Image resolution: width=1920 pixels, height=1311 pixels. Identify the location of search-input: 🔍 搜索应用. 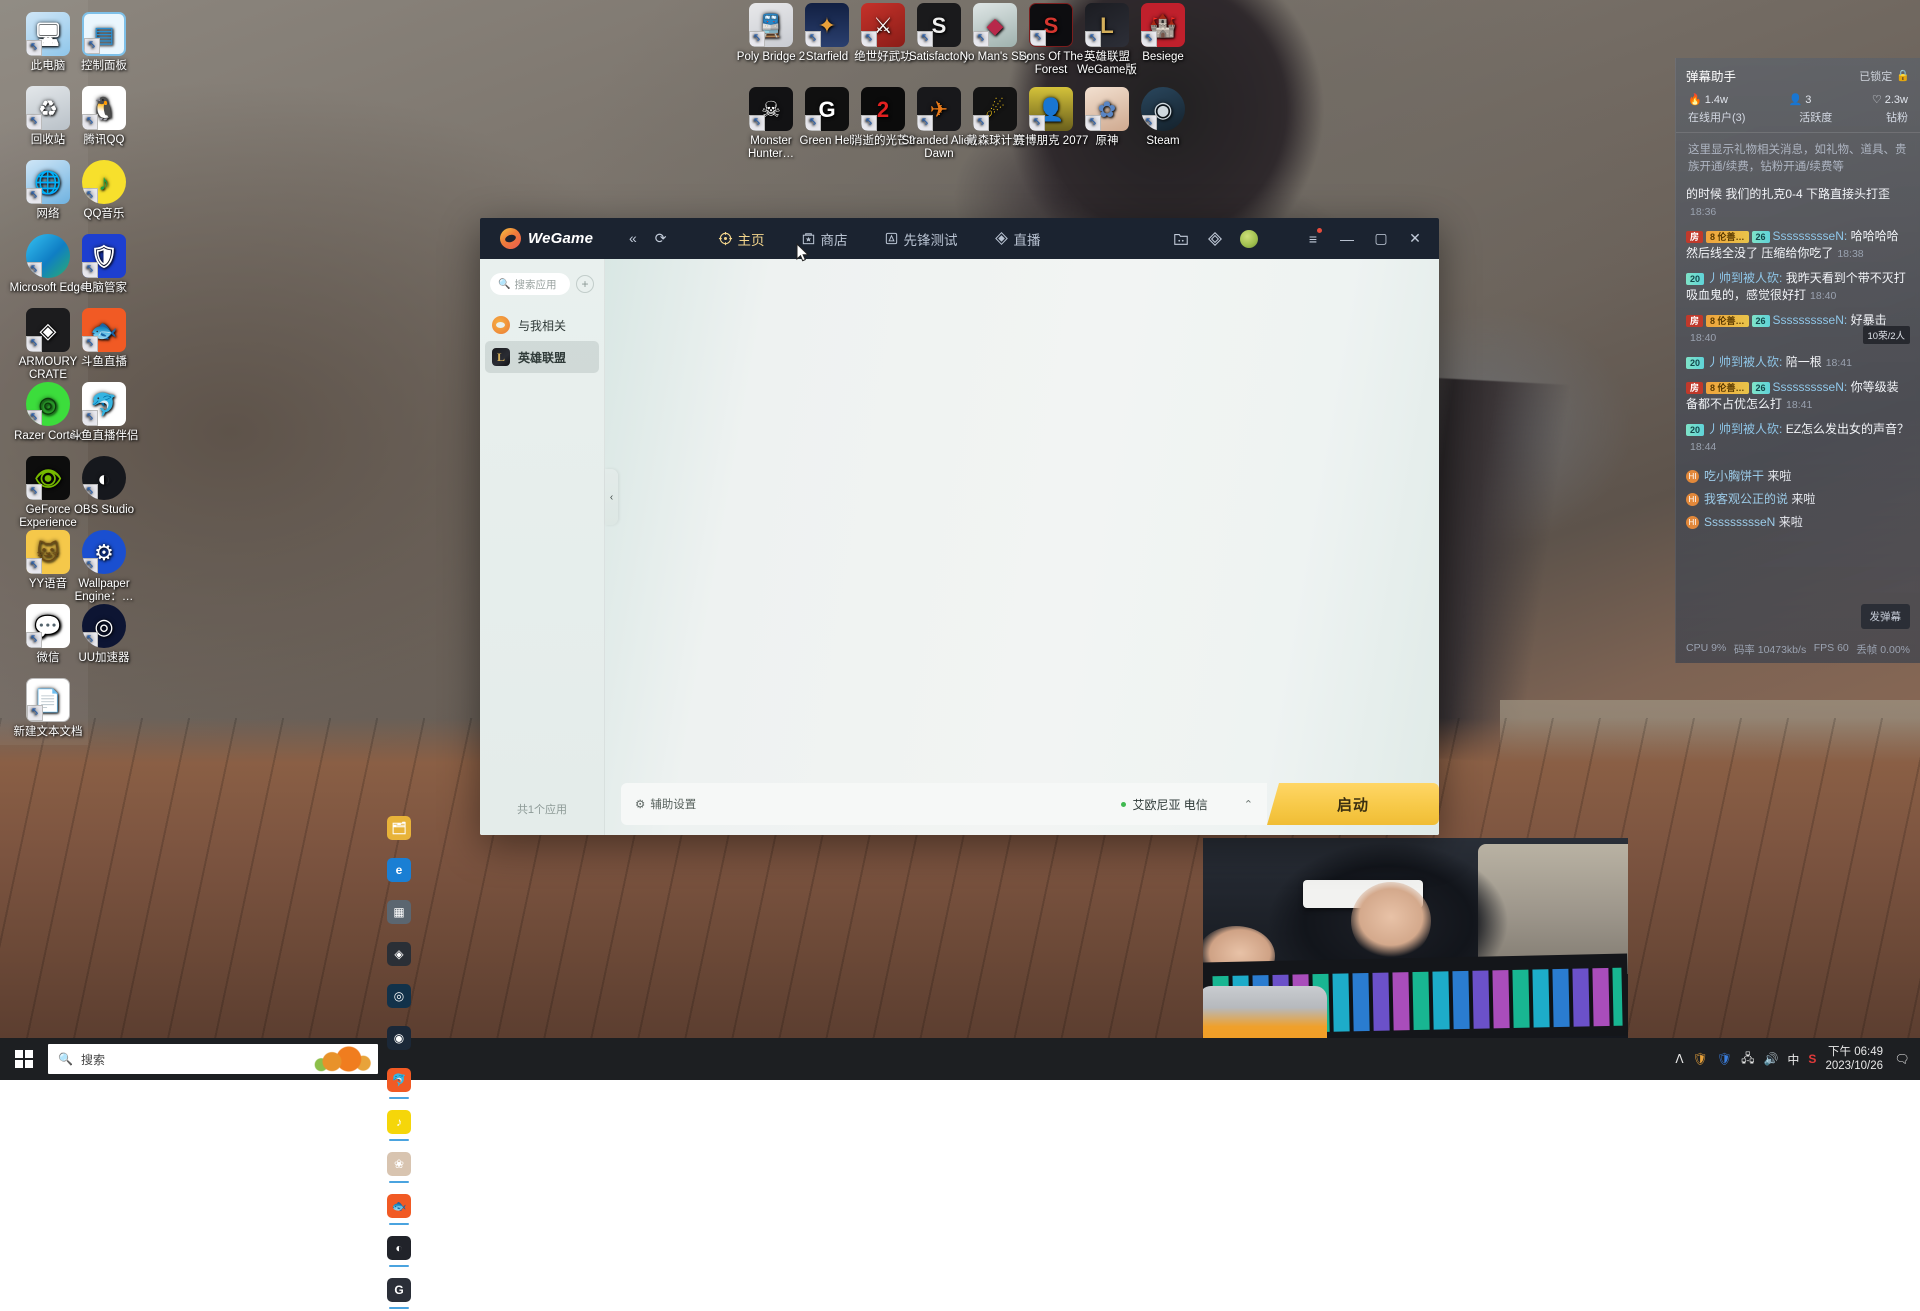
(530, 284).